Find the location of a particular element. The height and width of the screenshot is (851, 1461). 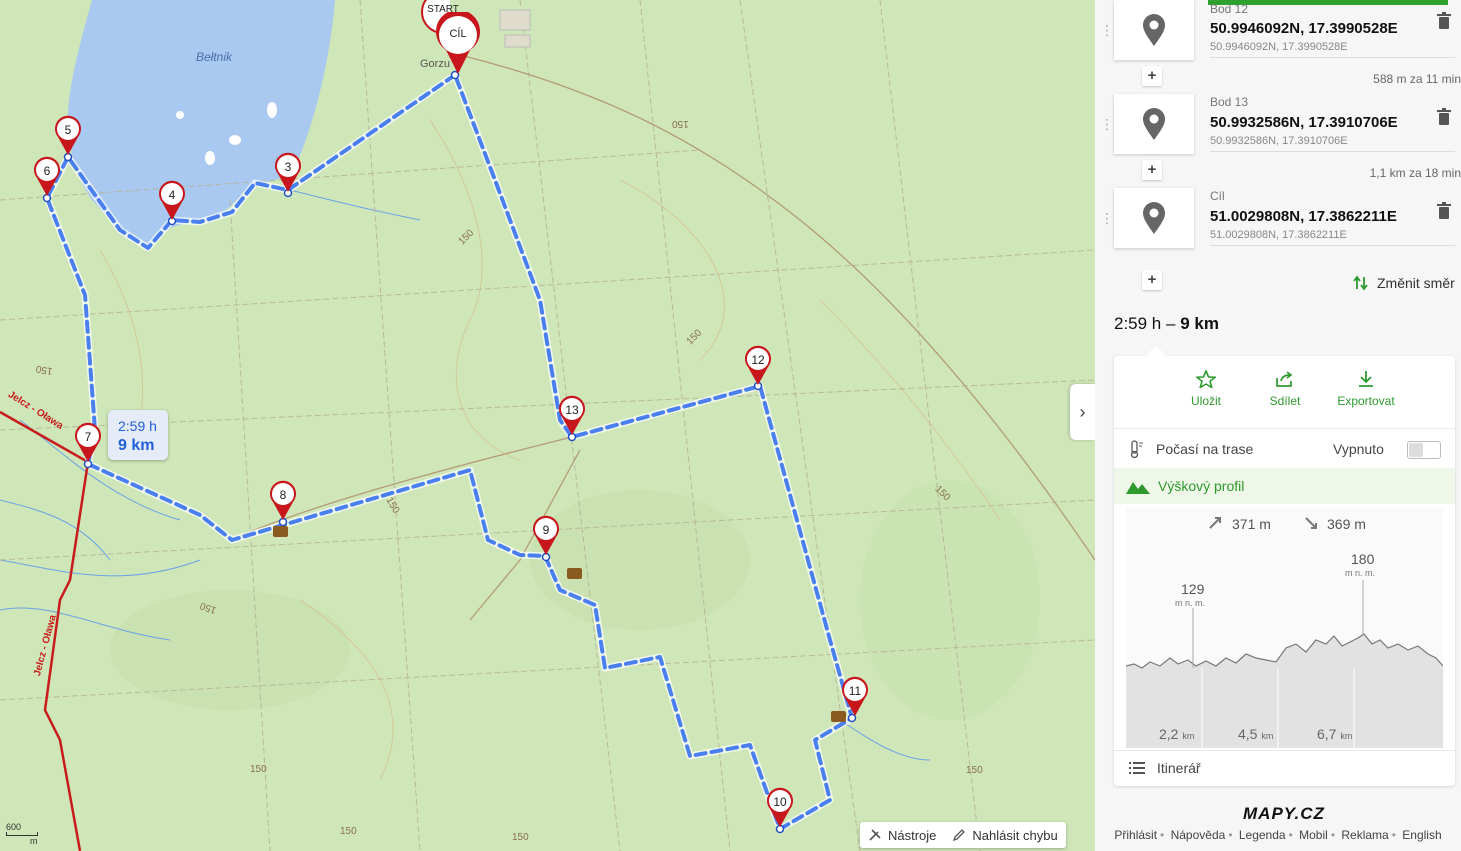

route-actions: Uložit Sdílet Exportovat is located at coordinates (1284, 391).